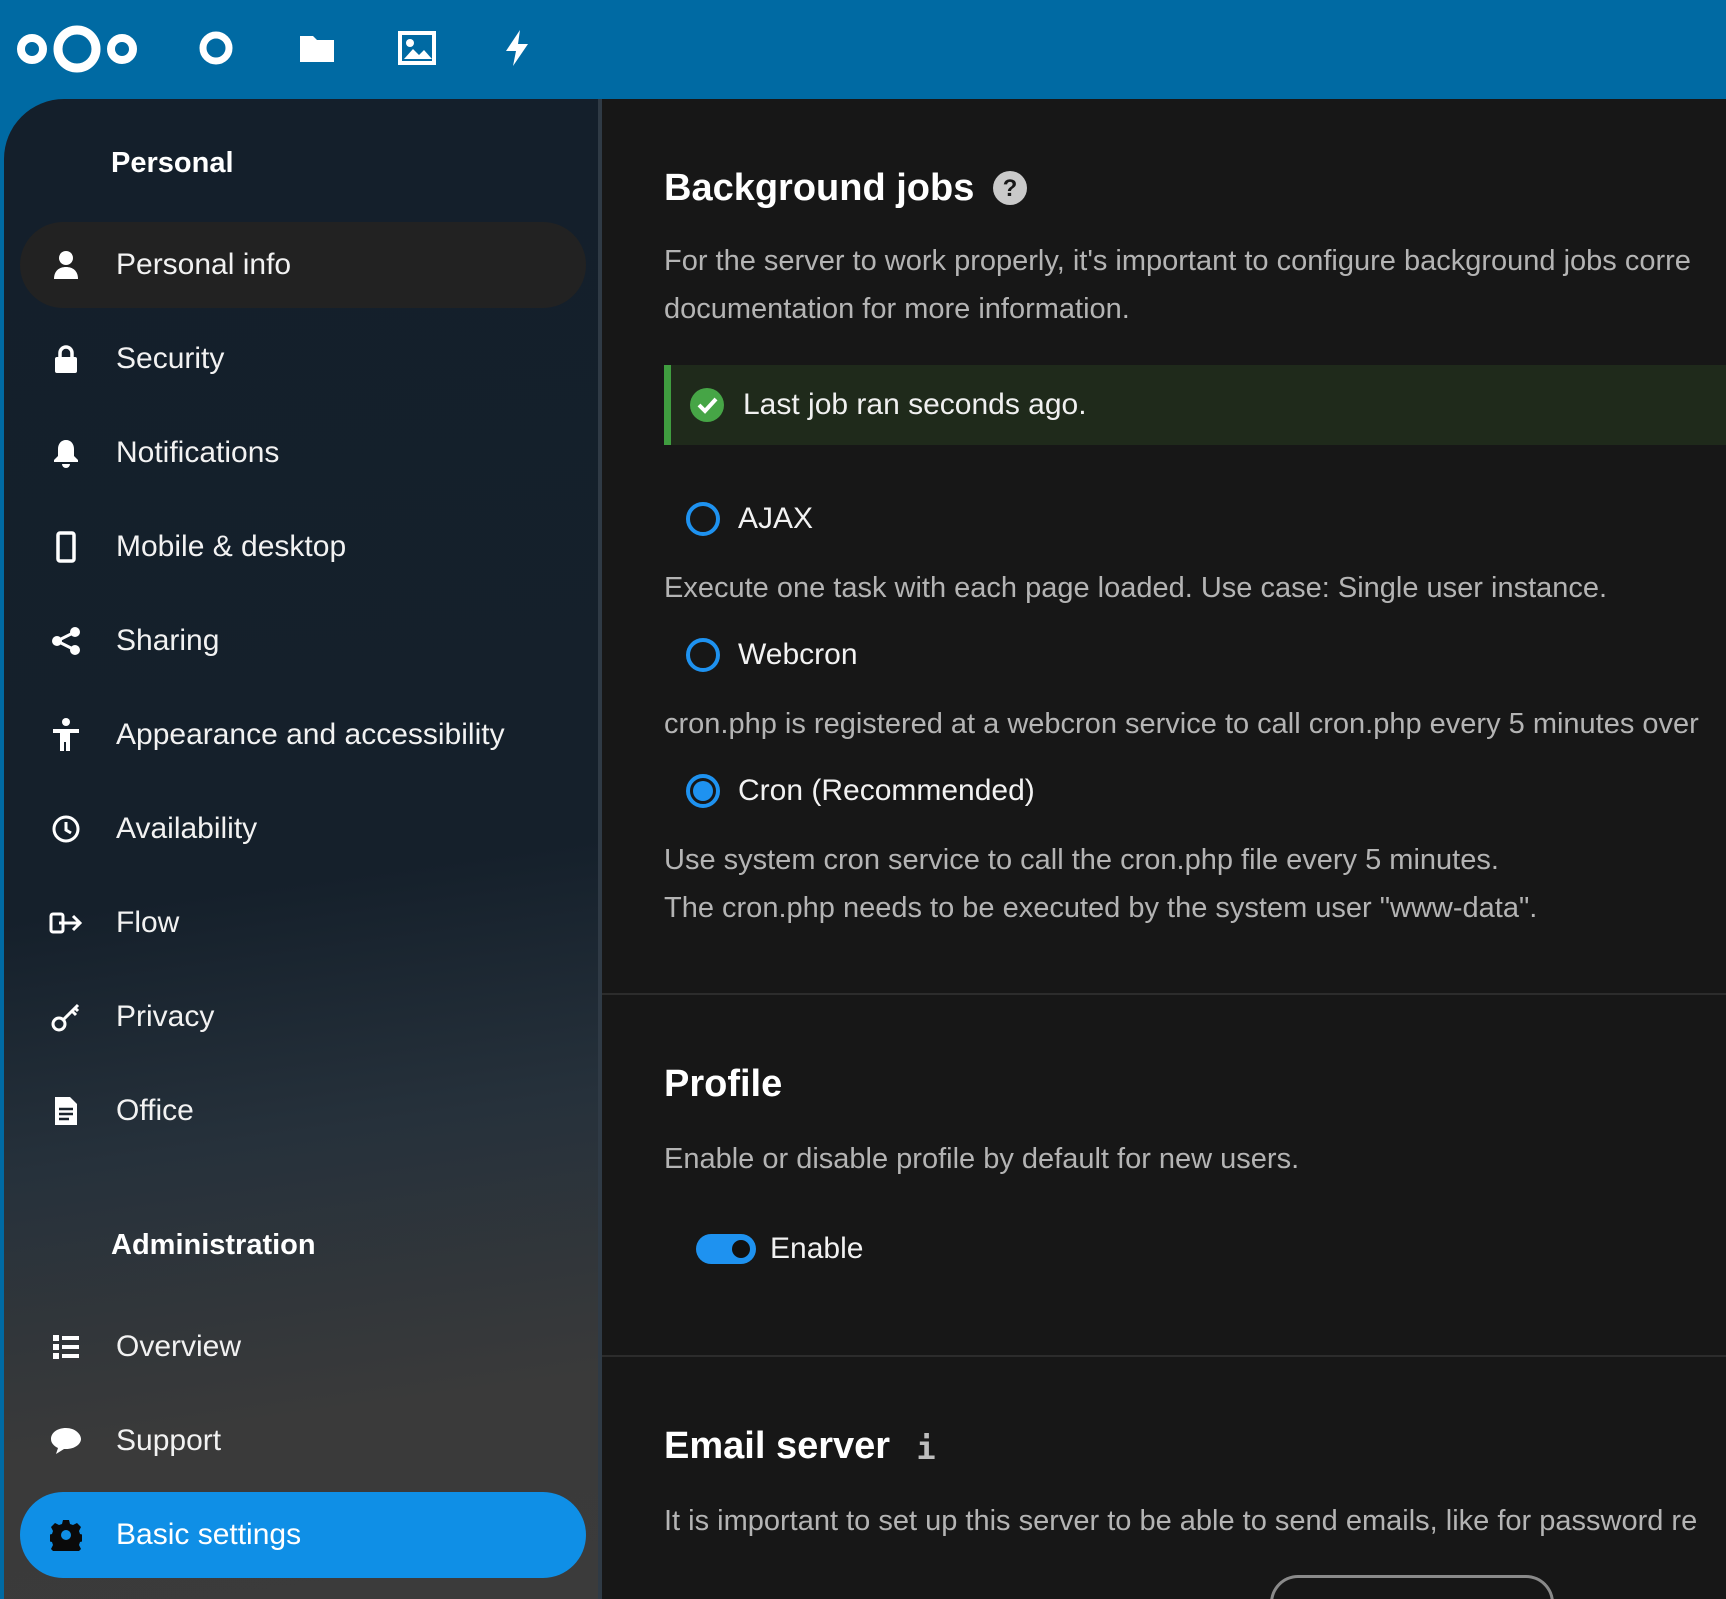  I want to click on sidebar-item-flow: Flow, so click(303, 923).